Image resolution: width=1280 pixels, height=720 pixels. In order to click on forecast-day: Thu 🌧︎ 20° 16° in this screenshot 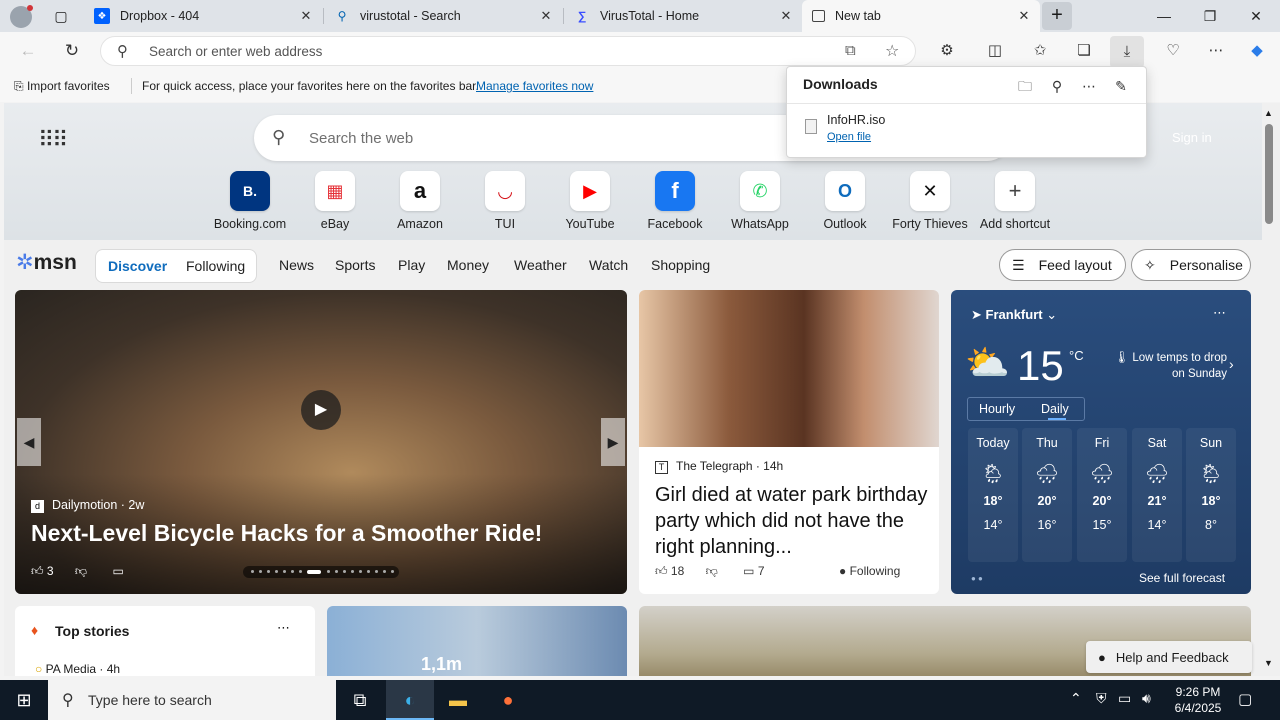, I will do `click(1047, 495)`.